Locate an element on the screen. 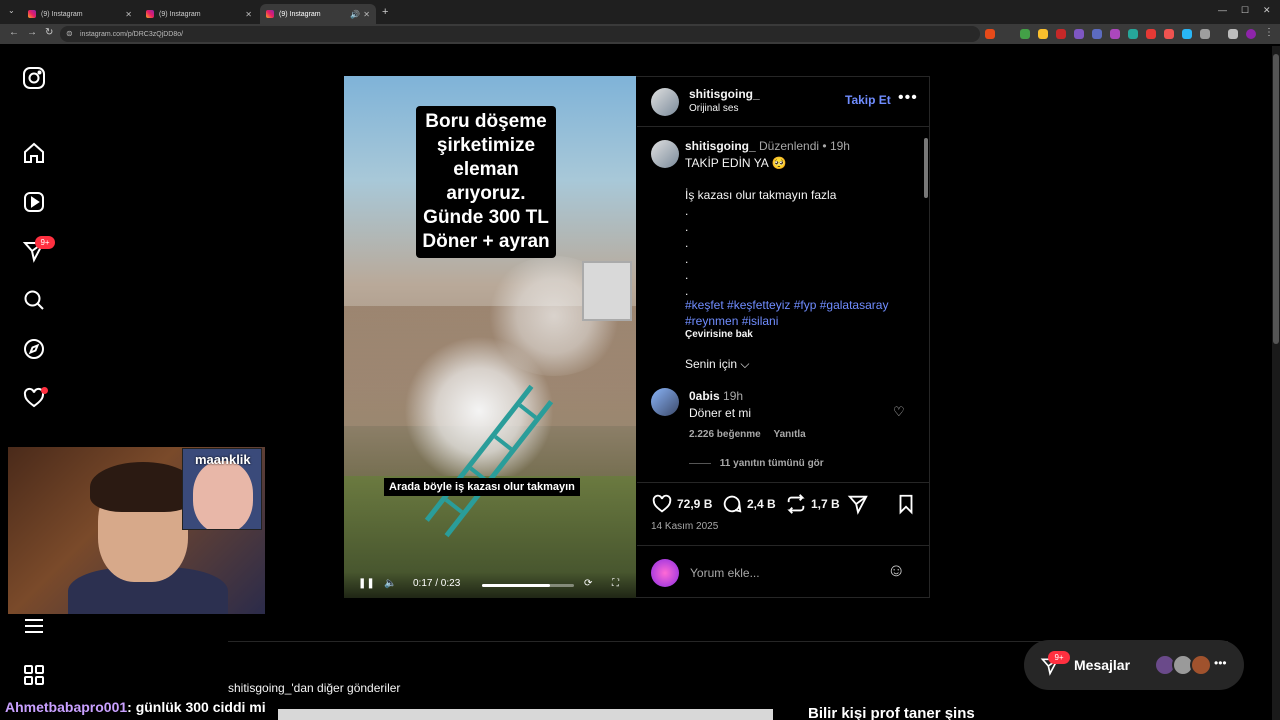  author-username: shitisgoing_ is located at coordinates (724, 94).